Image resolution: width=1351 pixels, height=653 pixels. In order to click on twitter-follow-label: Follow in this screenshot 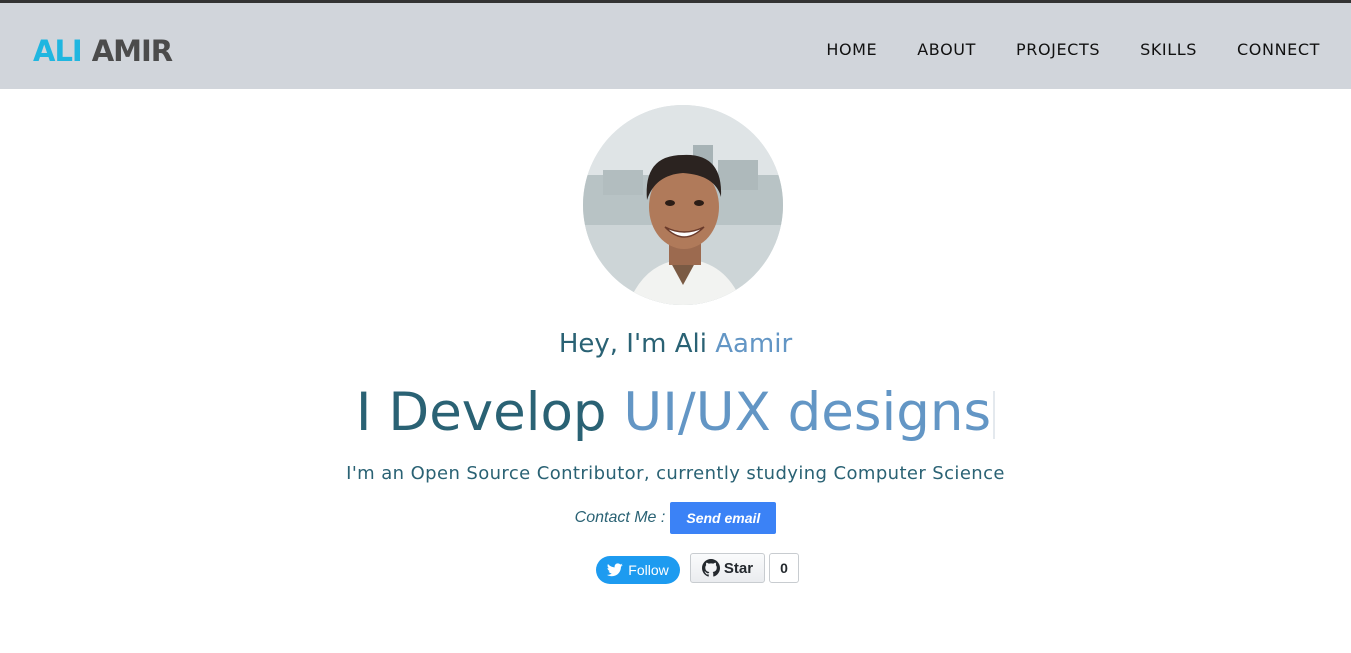, I will do `click(648, 570)`.